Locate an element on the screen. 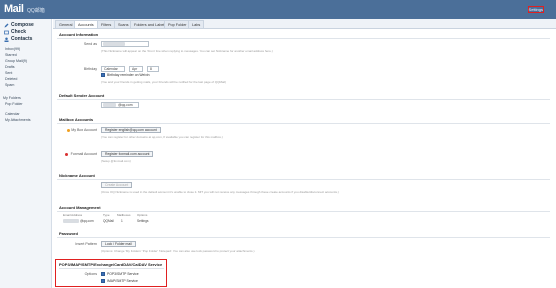  birthday-day-select: 8 is located at coordinates (153, 69).